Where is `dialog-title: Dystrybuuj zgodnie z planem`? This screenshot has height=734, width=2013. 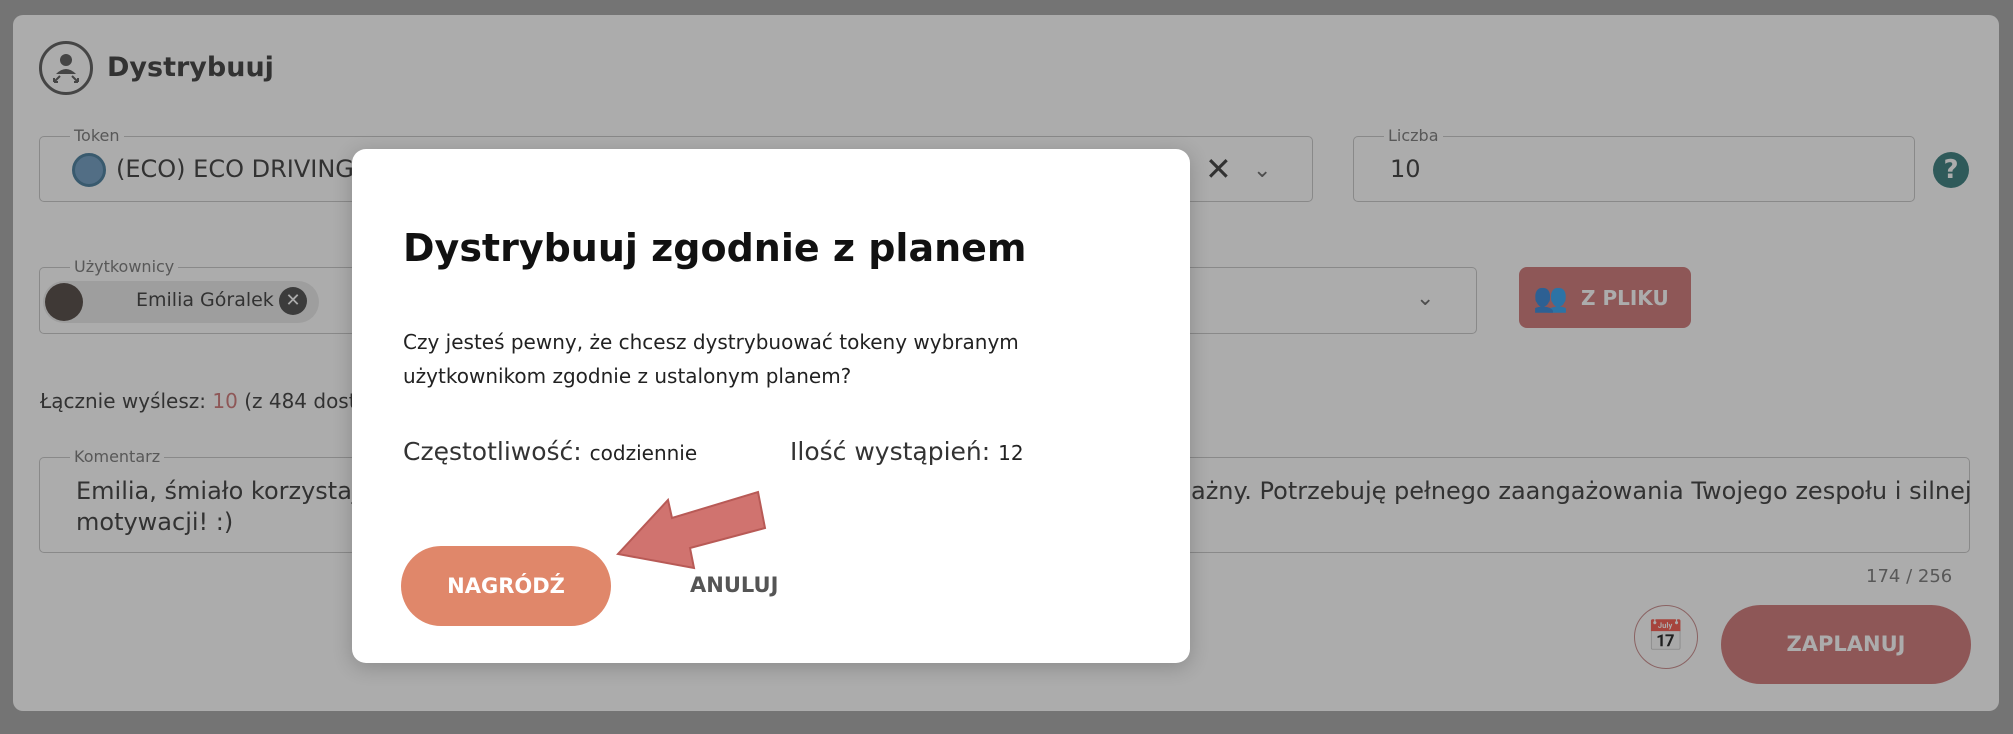 dialog-title: Dystrybuuj zgodnie z planem is located at coordinates (715, 248).